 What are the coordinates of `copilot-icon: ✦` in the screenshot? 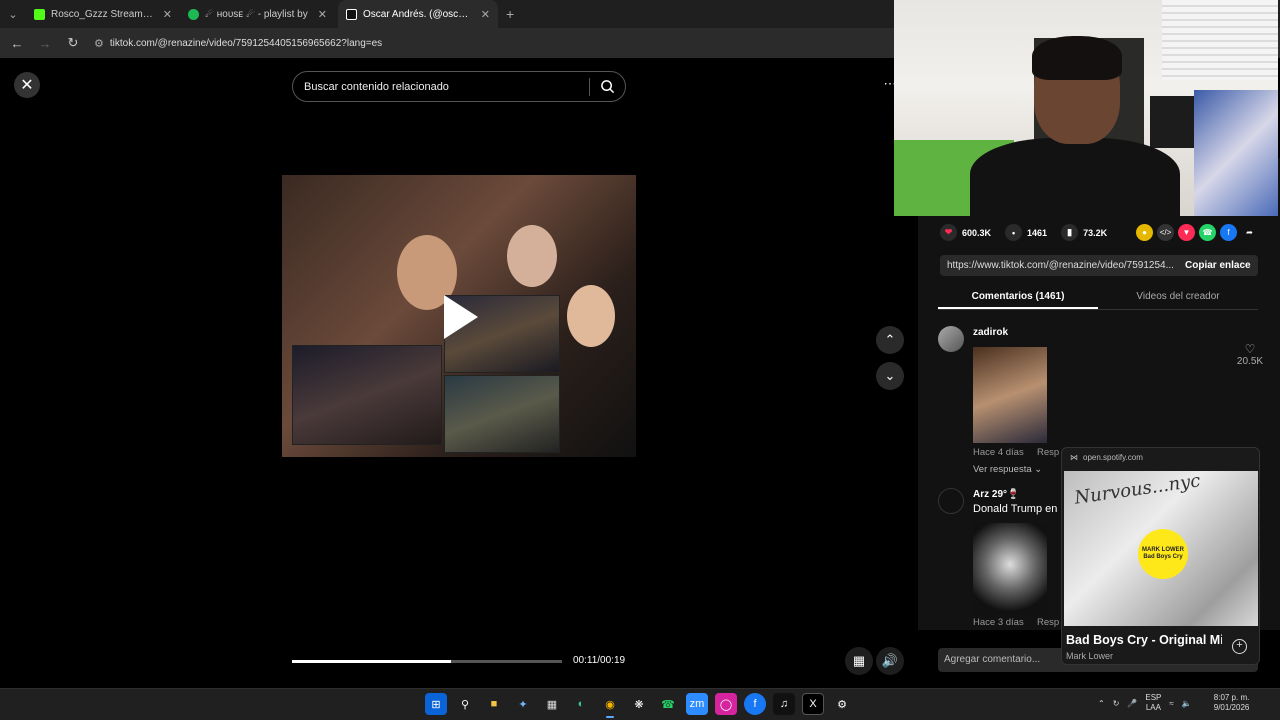 It's located at (523, 704).